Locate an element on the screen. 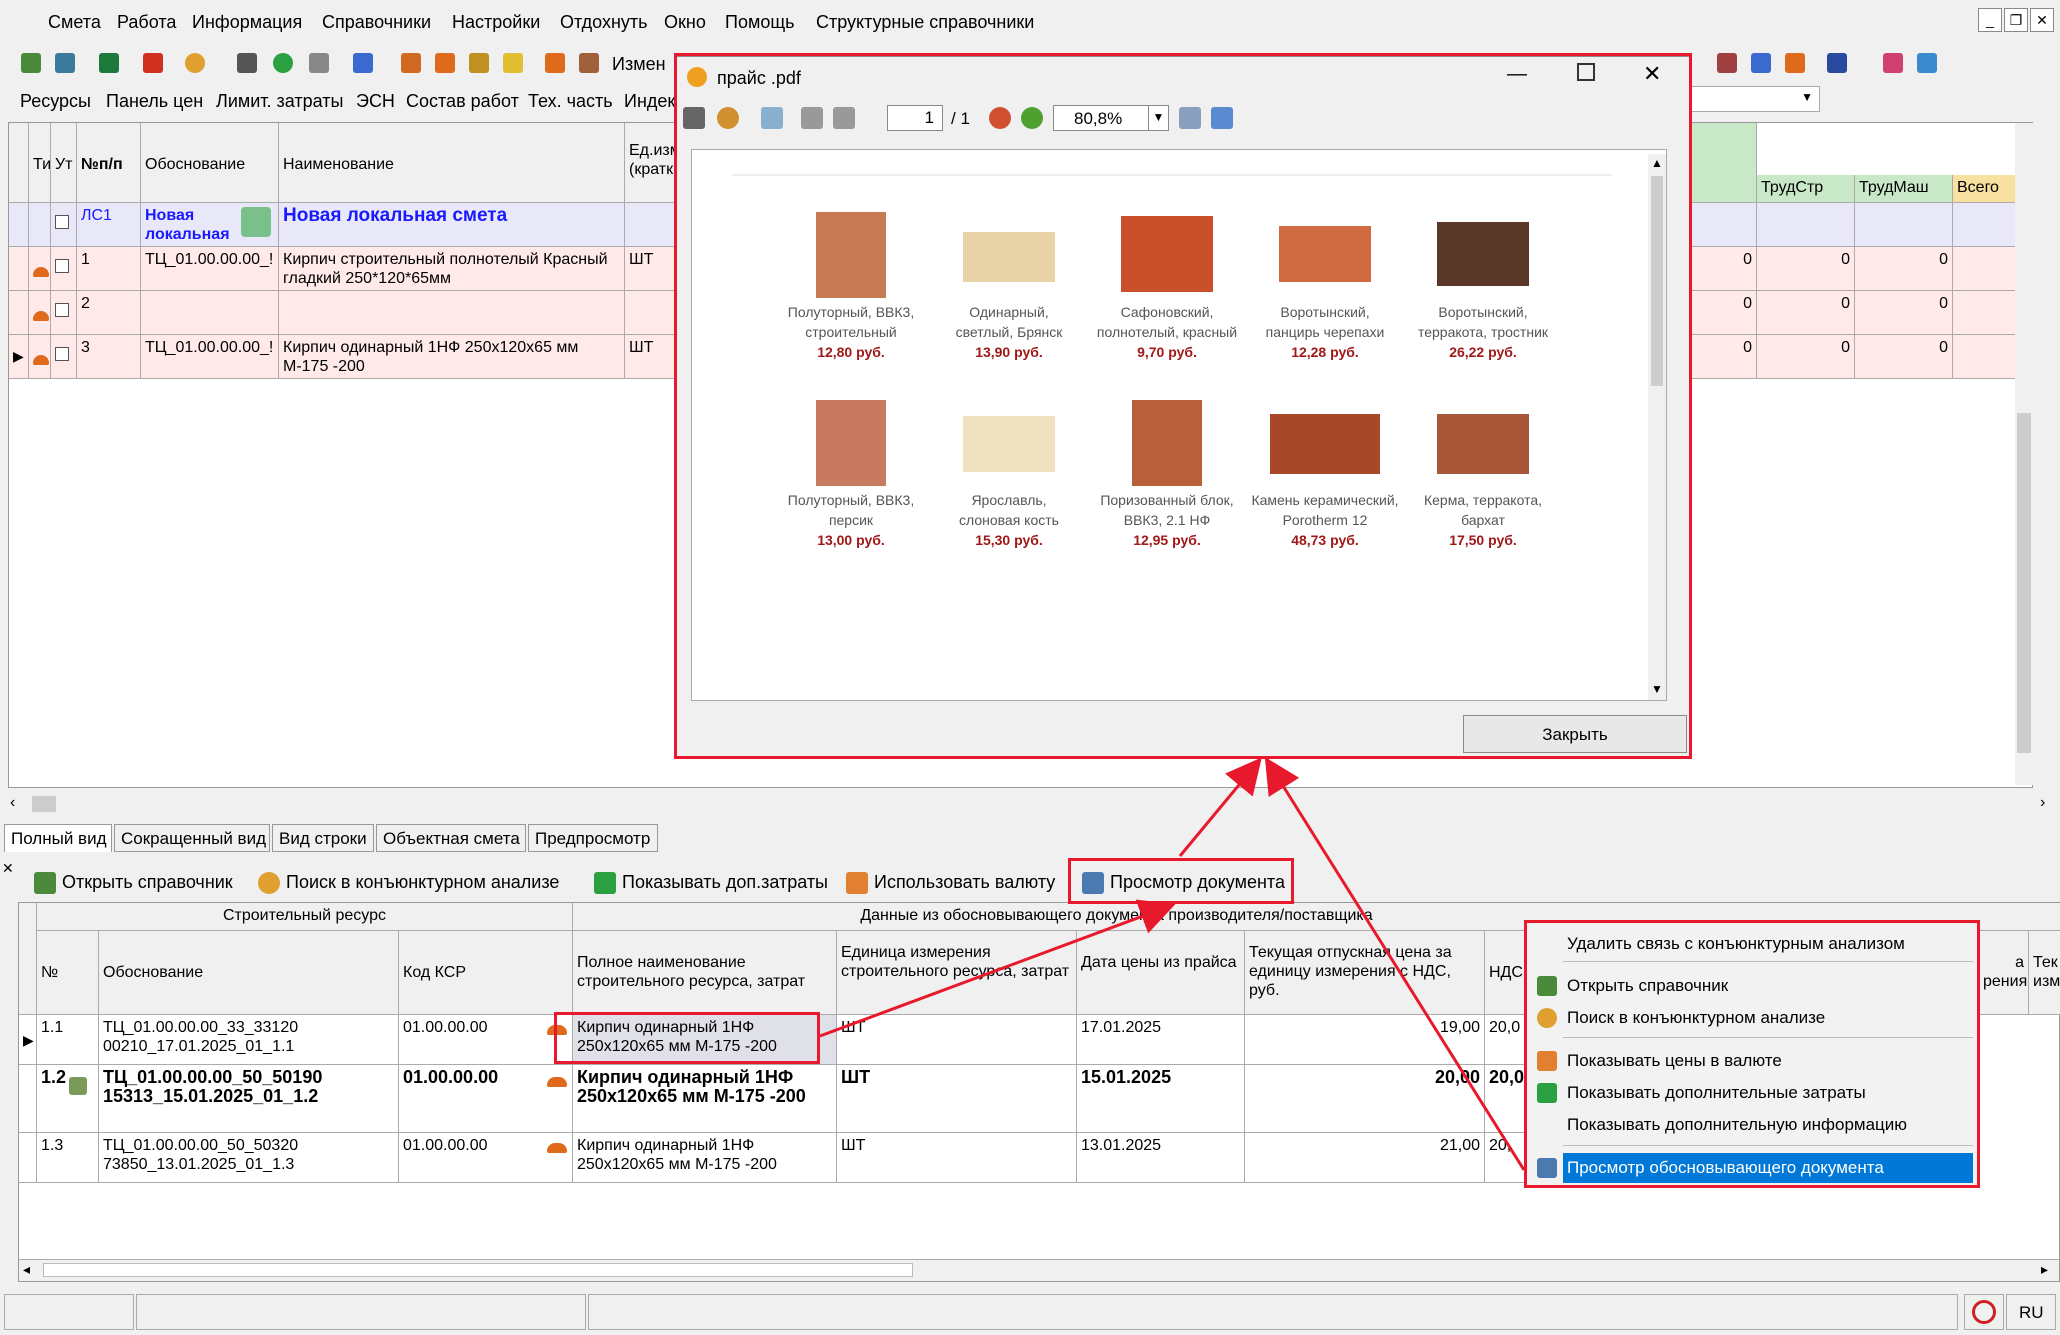 The height and width of the screenshot is (1335, 2060). annotation-arrows is located at coordinates (1172, 963).